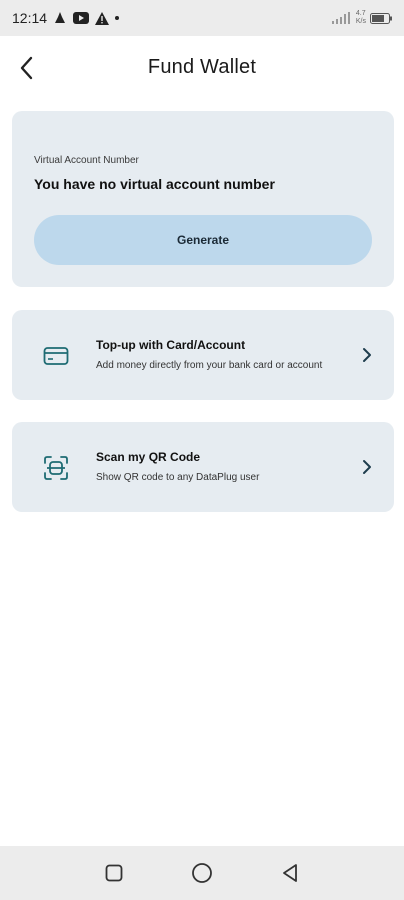 The height and width of the screenshot is (900, 404). I want to click on notification-app-icon, so click(60, 17).